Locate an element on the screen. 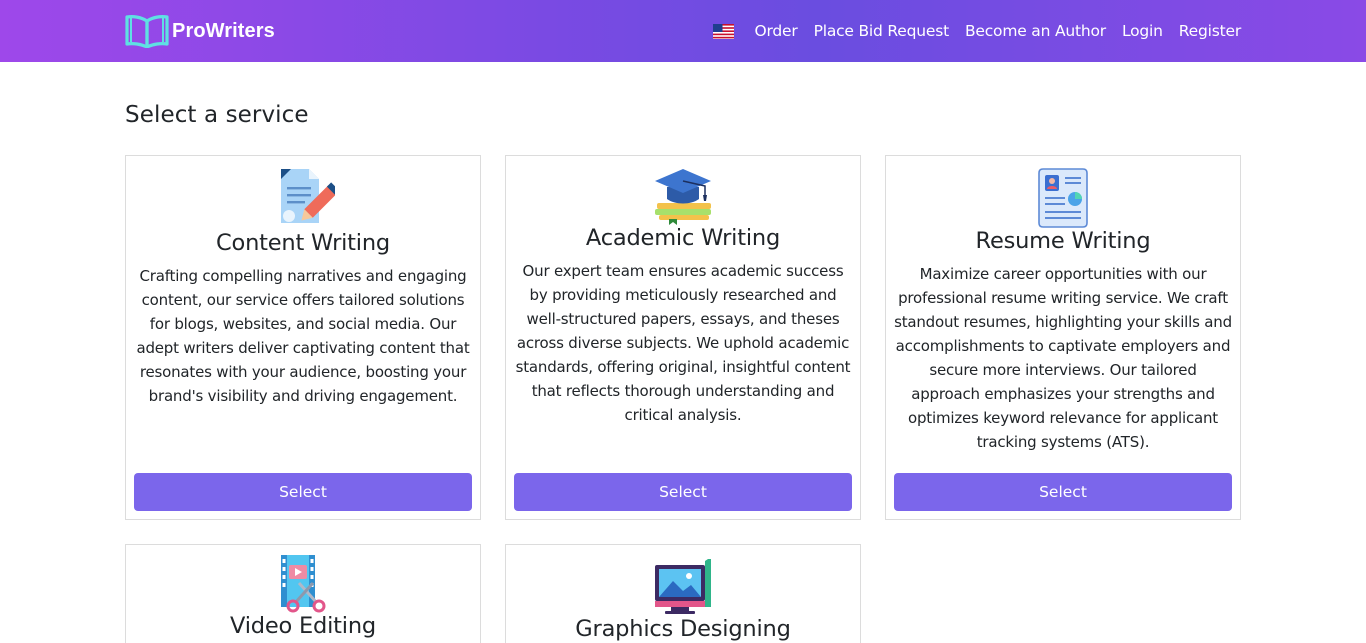 The width and height of the screenshot is (1366, 643). brand-logo: ProWriters is located at coordinates (200, 31).